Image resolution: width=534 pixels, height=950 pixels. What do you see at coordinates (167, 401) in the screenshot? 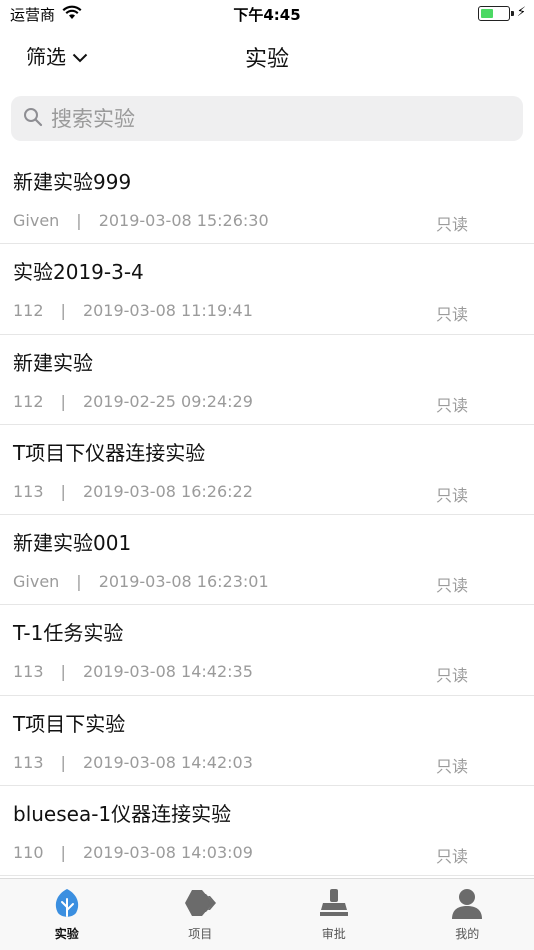
I see `experiment-datetime: 2019-02-25 09:24:29` at bounding box center [167, 401].